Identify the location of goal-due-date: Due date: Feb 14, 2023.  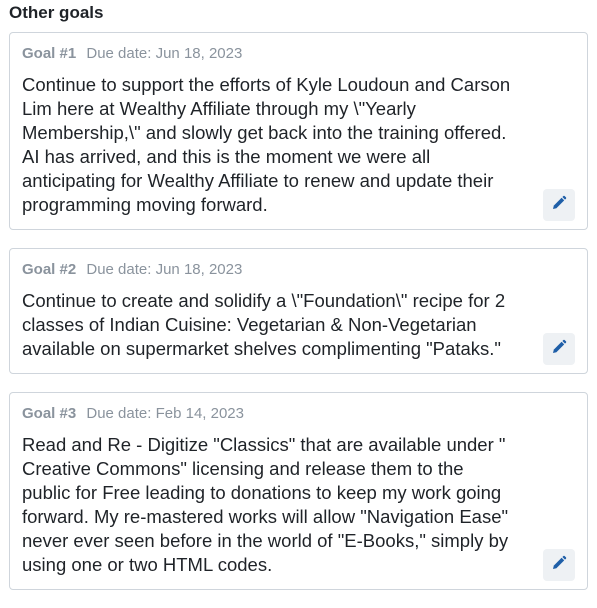
(165, 413).